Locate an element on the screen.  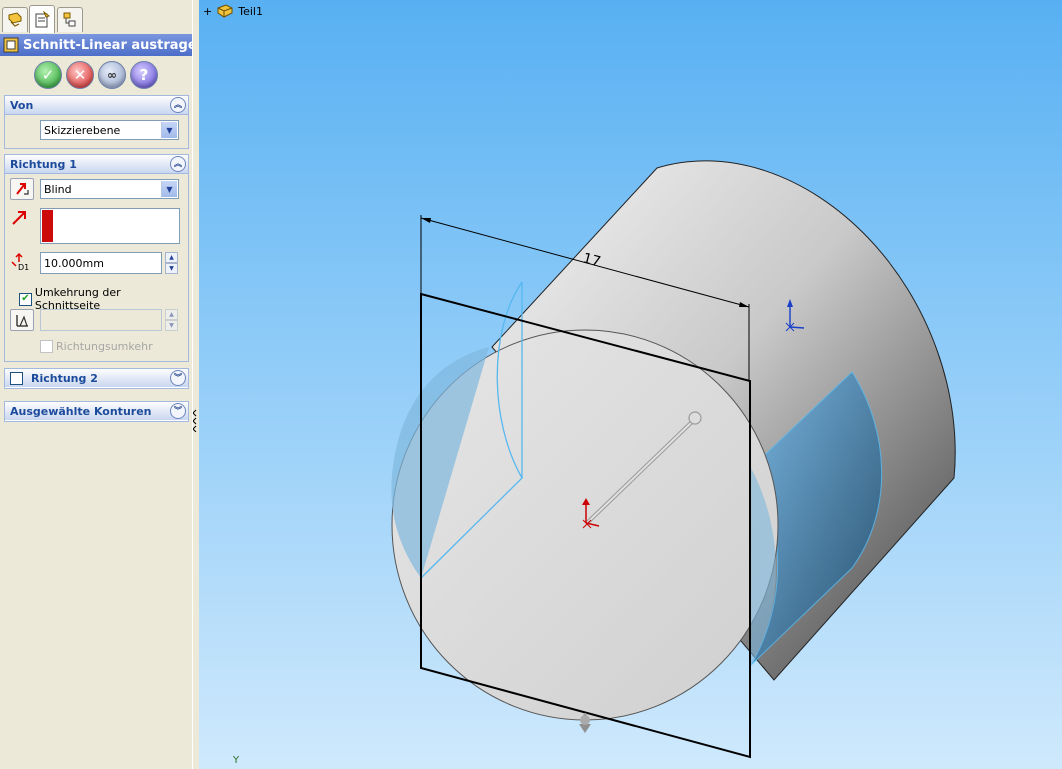
group-ausgewaehlte-konturen: Ausgewählte Konturen ︾ is located at coordinates (96, 411).